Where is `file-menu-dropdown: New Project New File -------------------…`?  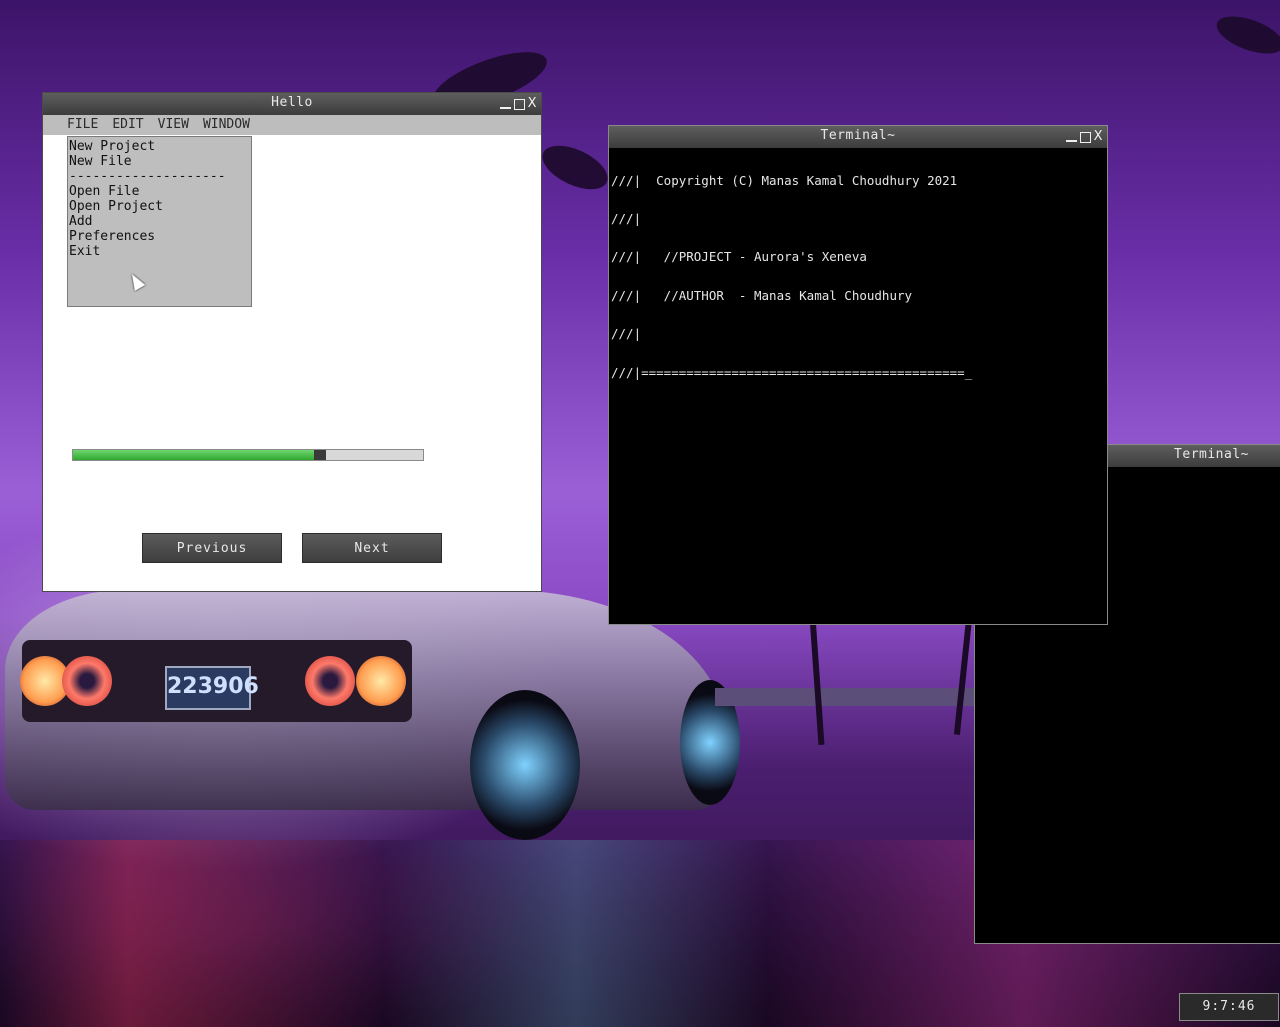
file-menu-dropdown: New Project New File -------------------… is located at coordinates (159, 221).